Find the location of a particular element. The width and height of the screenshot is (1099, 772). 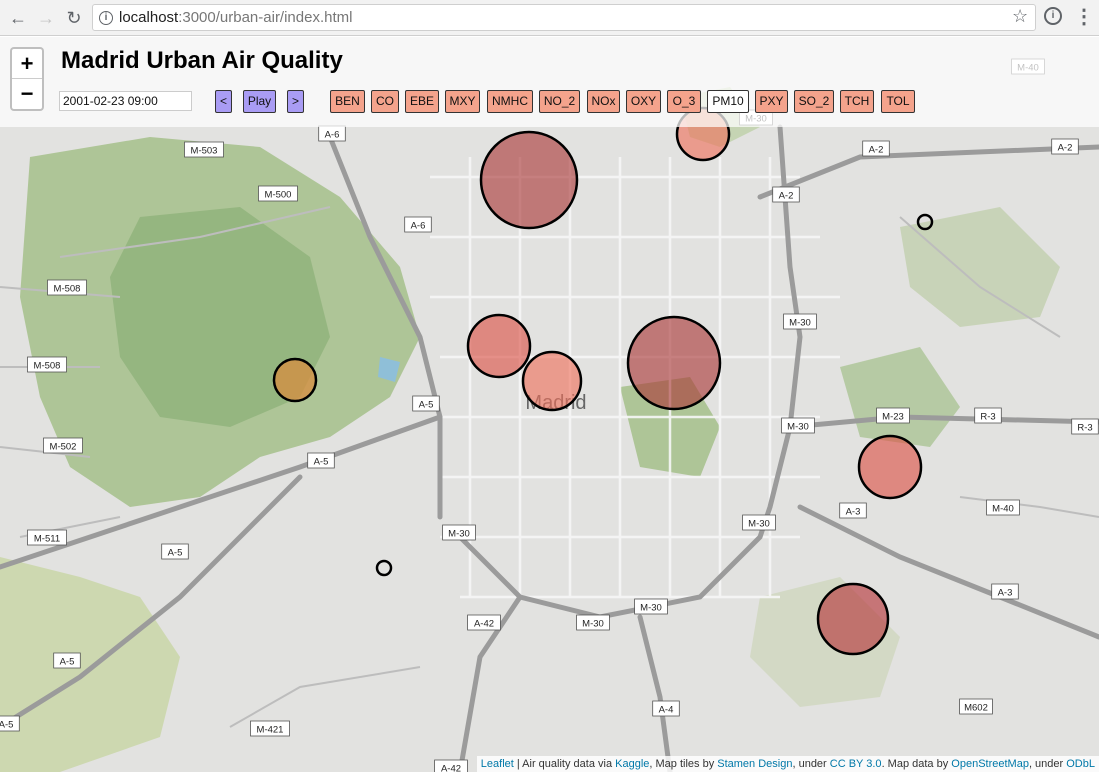

back-arrow-icon: ← is located at coordinates (18, 18).